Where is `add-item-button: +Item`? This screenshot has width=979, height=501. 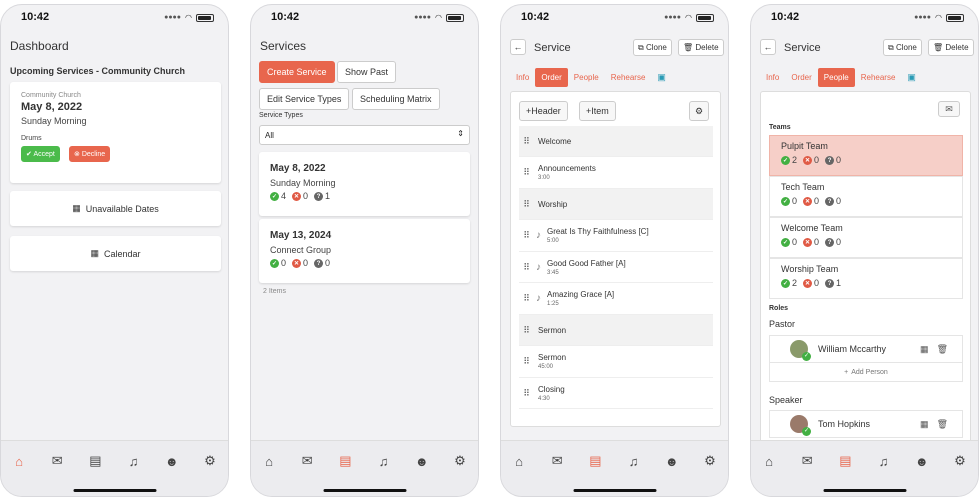 add-item-button: +Item is located at coordinates (597, 111).